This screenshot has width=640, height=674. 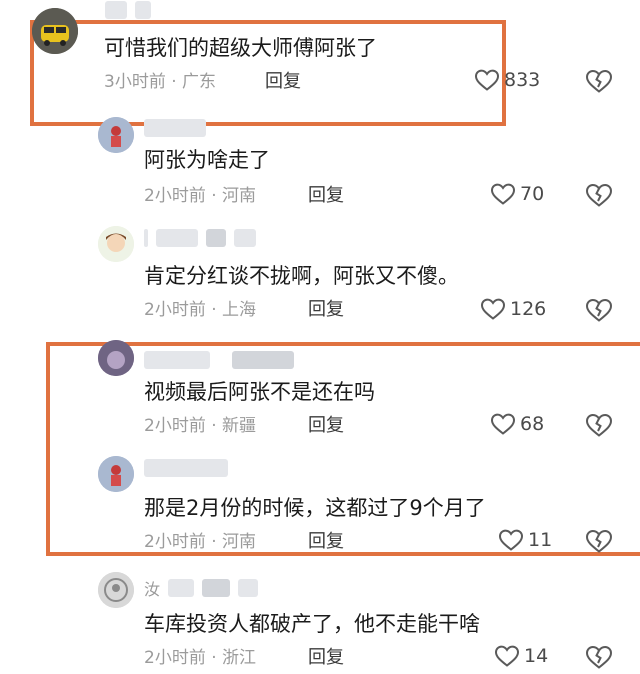 I want to click on comment-text: 车库投资人都破产了，他不走能干啥, so click(x=312, y=624).